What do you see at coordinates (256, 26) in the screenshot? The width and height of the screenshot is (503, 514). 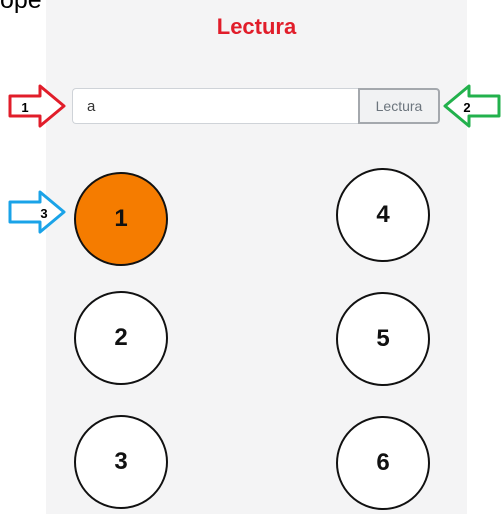 I see `panel-title: Lectura` at bounding box center [256, 26].